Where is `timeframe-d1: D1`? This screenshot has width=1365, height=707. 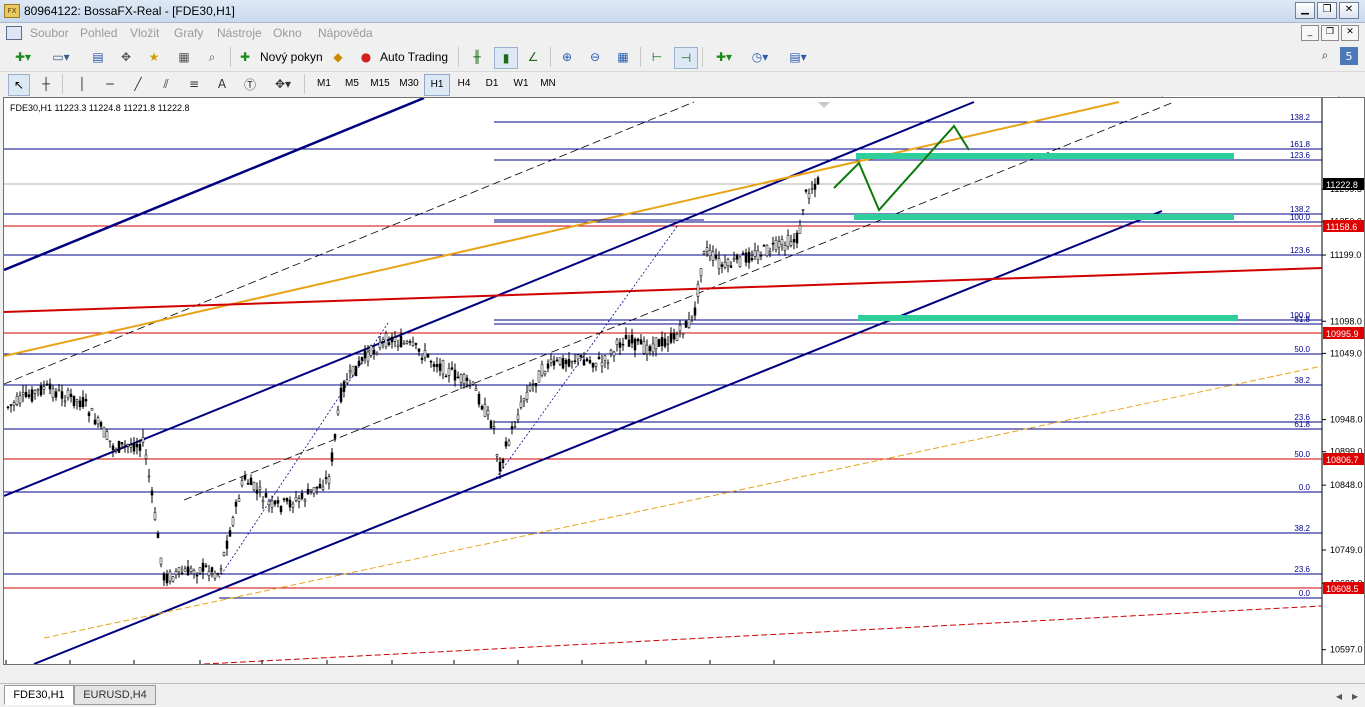 timeframe-d1: D1 is located at coordinates (492, 84).